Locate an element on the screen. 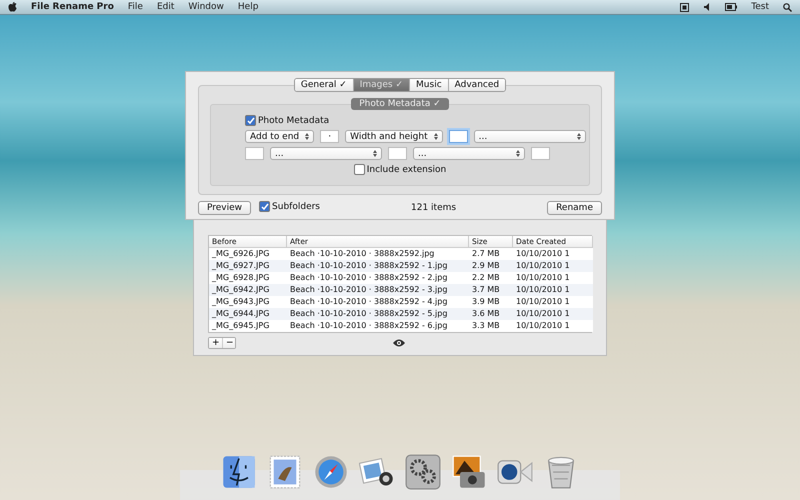 This screenshot has height=500, width=800. status-icon is located at coordinates (685, 7).